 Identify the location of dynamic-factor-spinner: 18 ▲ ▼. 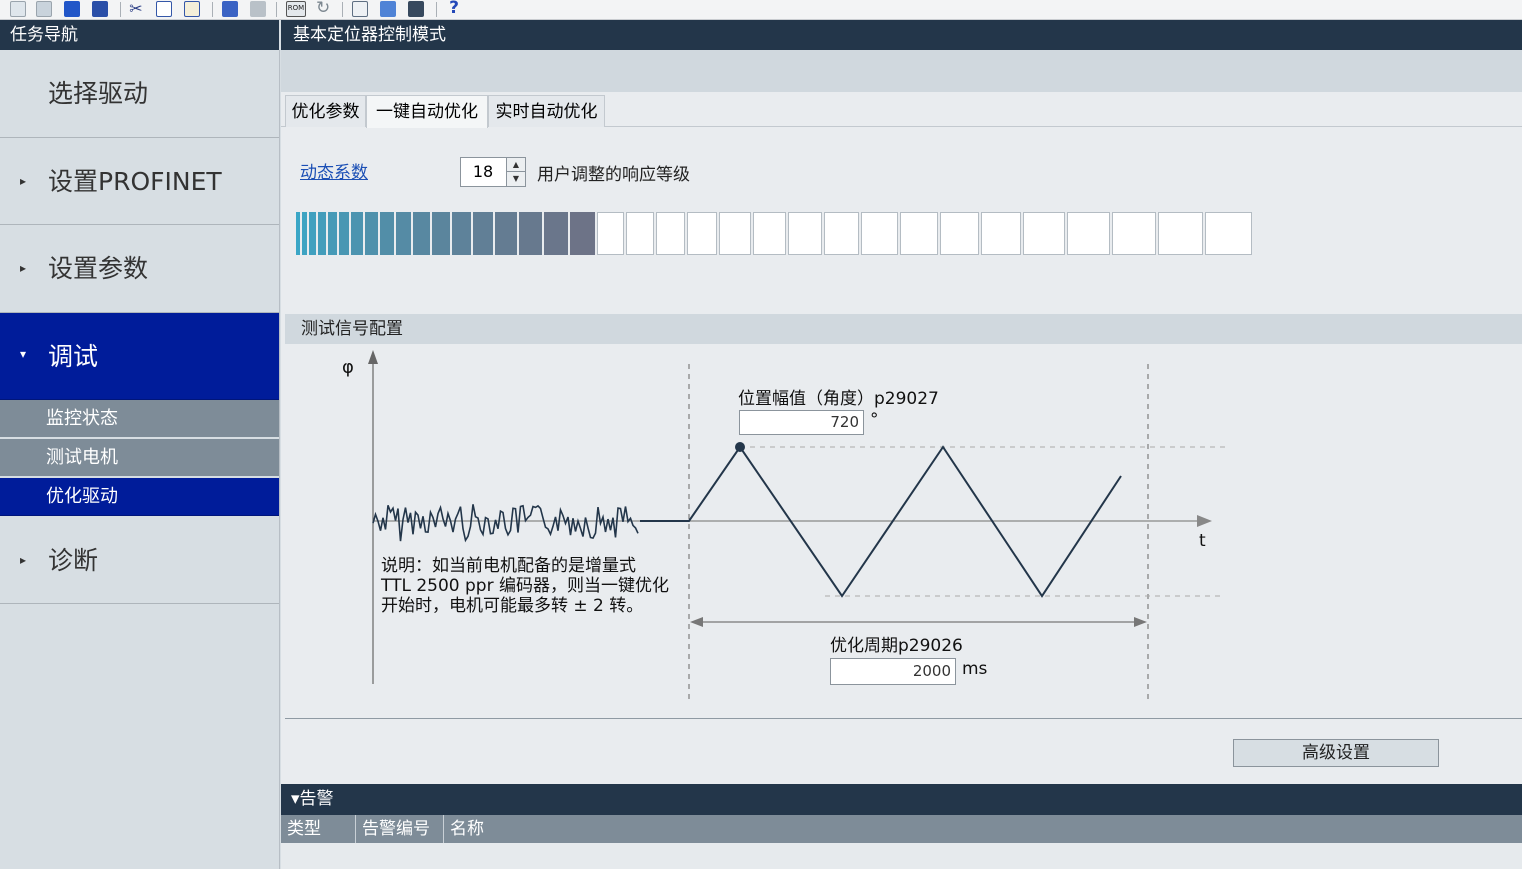
(493, 172).